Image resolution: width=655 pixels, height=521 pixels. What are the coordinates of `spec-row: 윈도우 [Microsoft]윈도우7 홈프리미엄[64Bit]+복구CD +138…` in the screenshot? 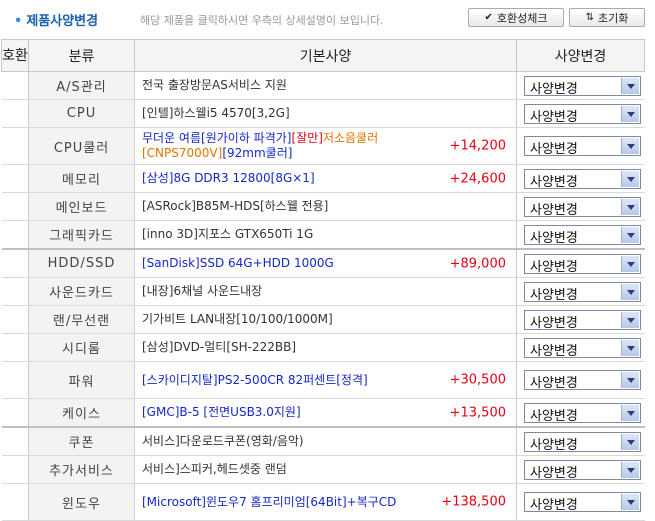 It's located at (323, 502).